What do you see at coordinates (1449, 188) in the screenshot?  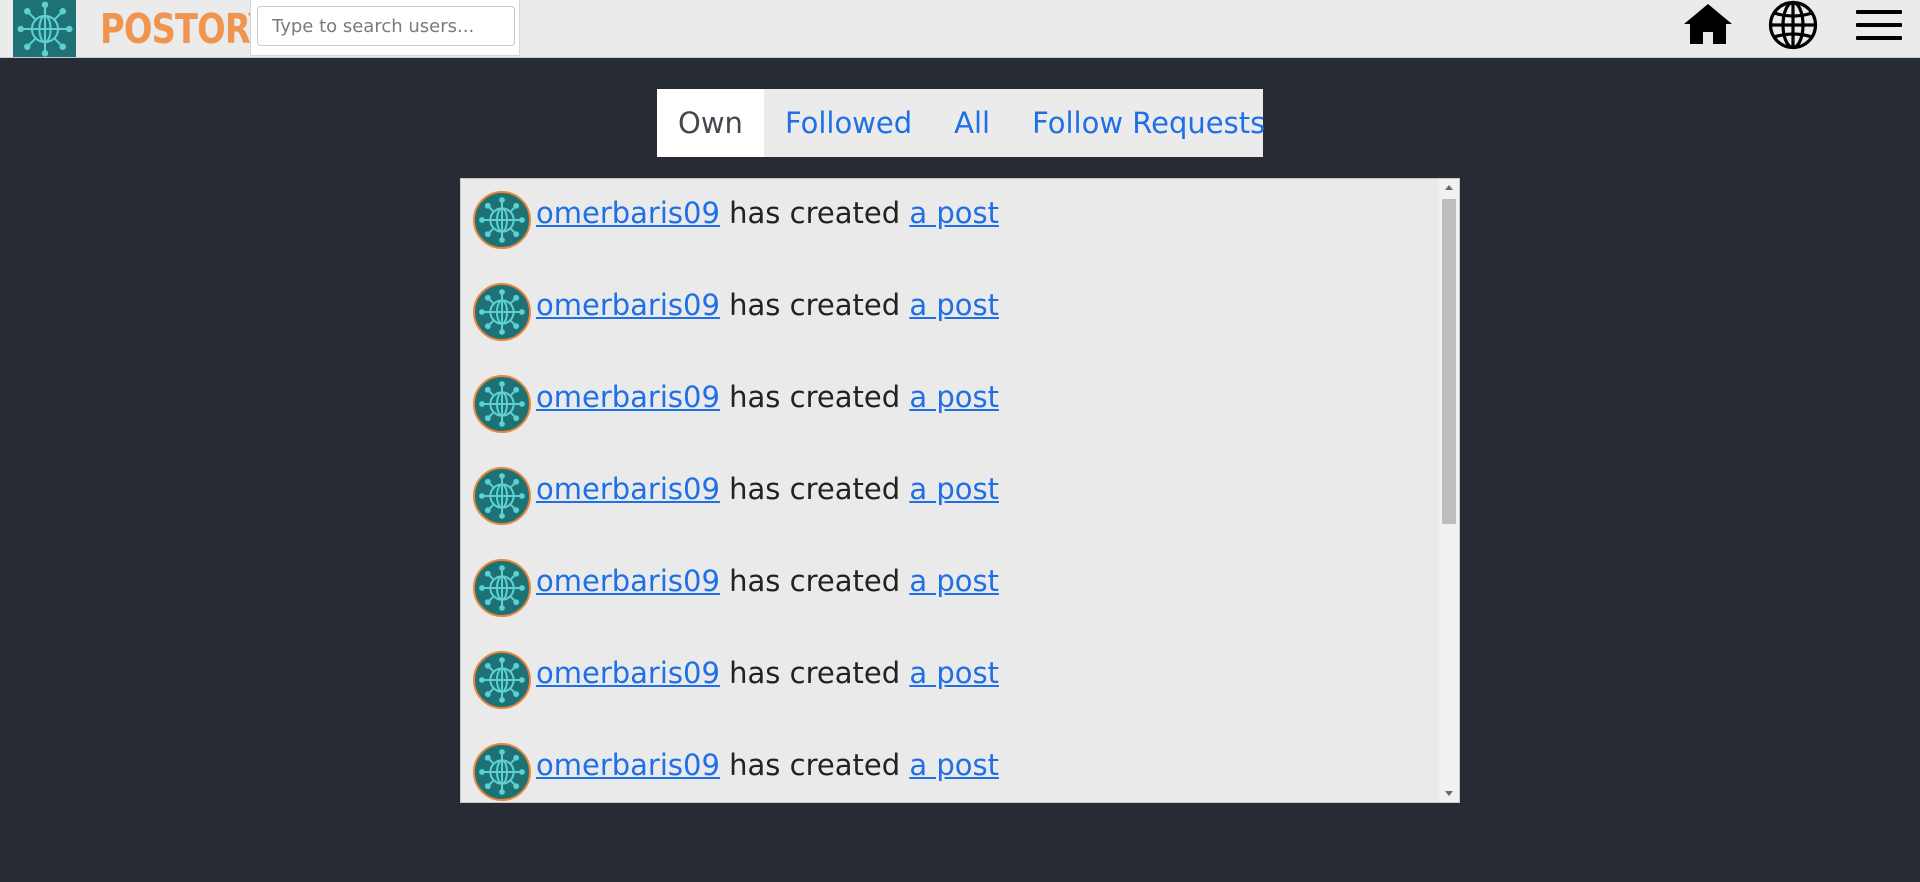 I see `scroll-up-arrow-icon` at bounding box center [1449, 188].